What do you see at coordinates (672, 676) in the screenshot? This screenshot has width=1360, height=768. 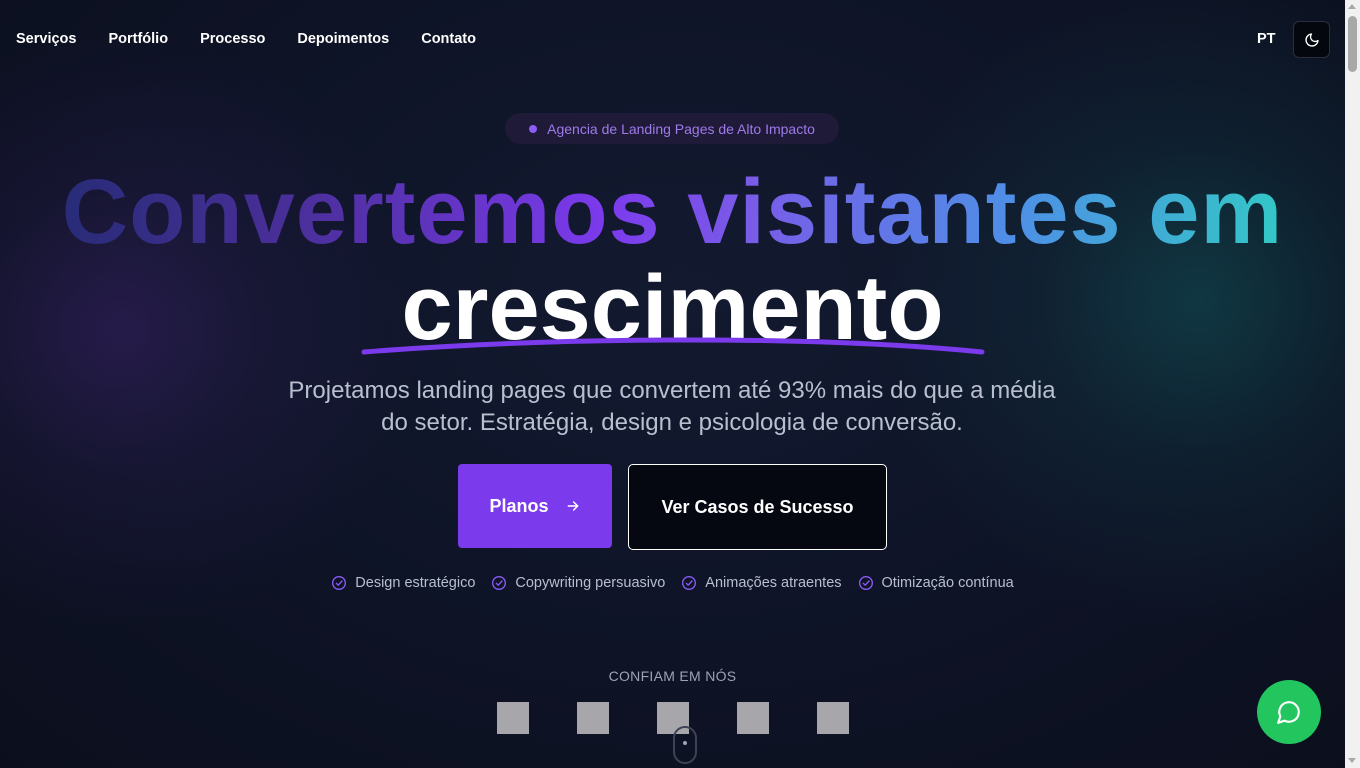 I see `trust-section-title: CONFIAM EM NÓS` at bounding box center [672, 676].